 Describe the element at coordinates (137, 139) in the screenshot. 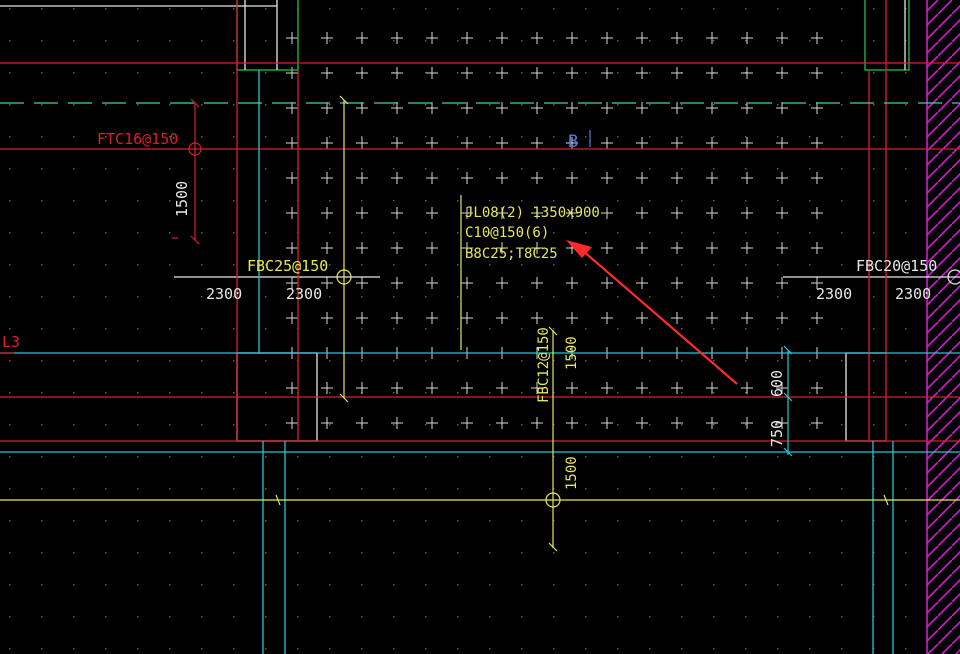

I see `ftc-rebar-label: FTC16@150` at that location.